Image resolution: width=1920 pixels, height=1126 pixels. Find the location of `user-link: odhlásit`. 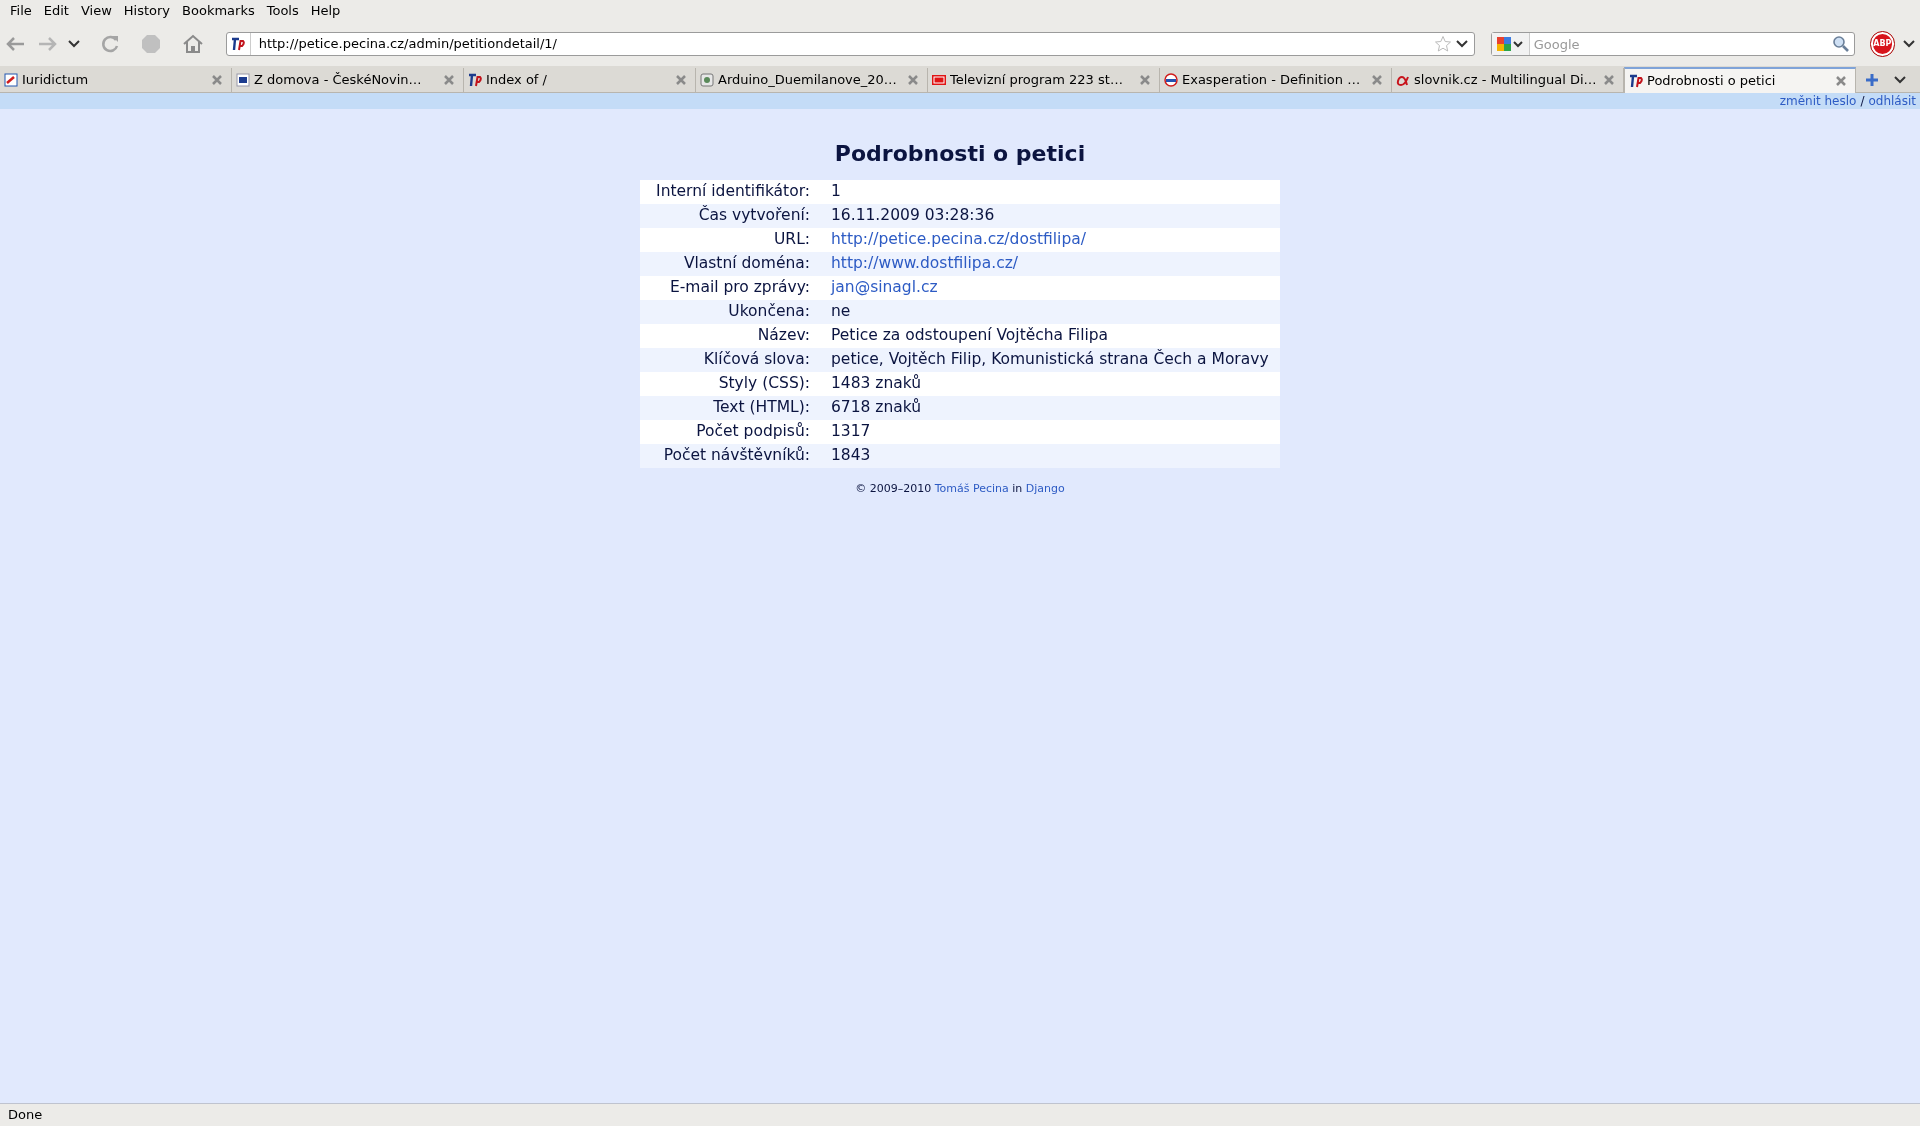

user-link: odhlásit is located at coordinates (1892, 101).